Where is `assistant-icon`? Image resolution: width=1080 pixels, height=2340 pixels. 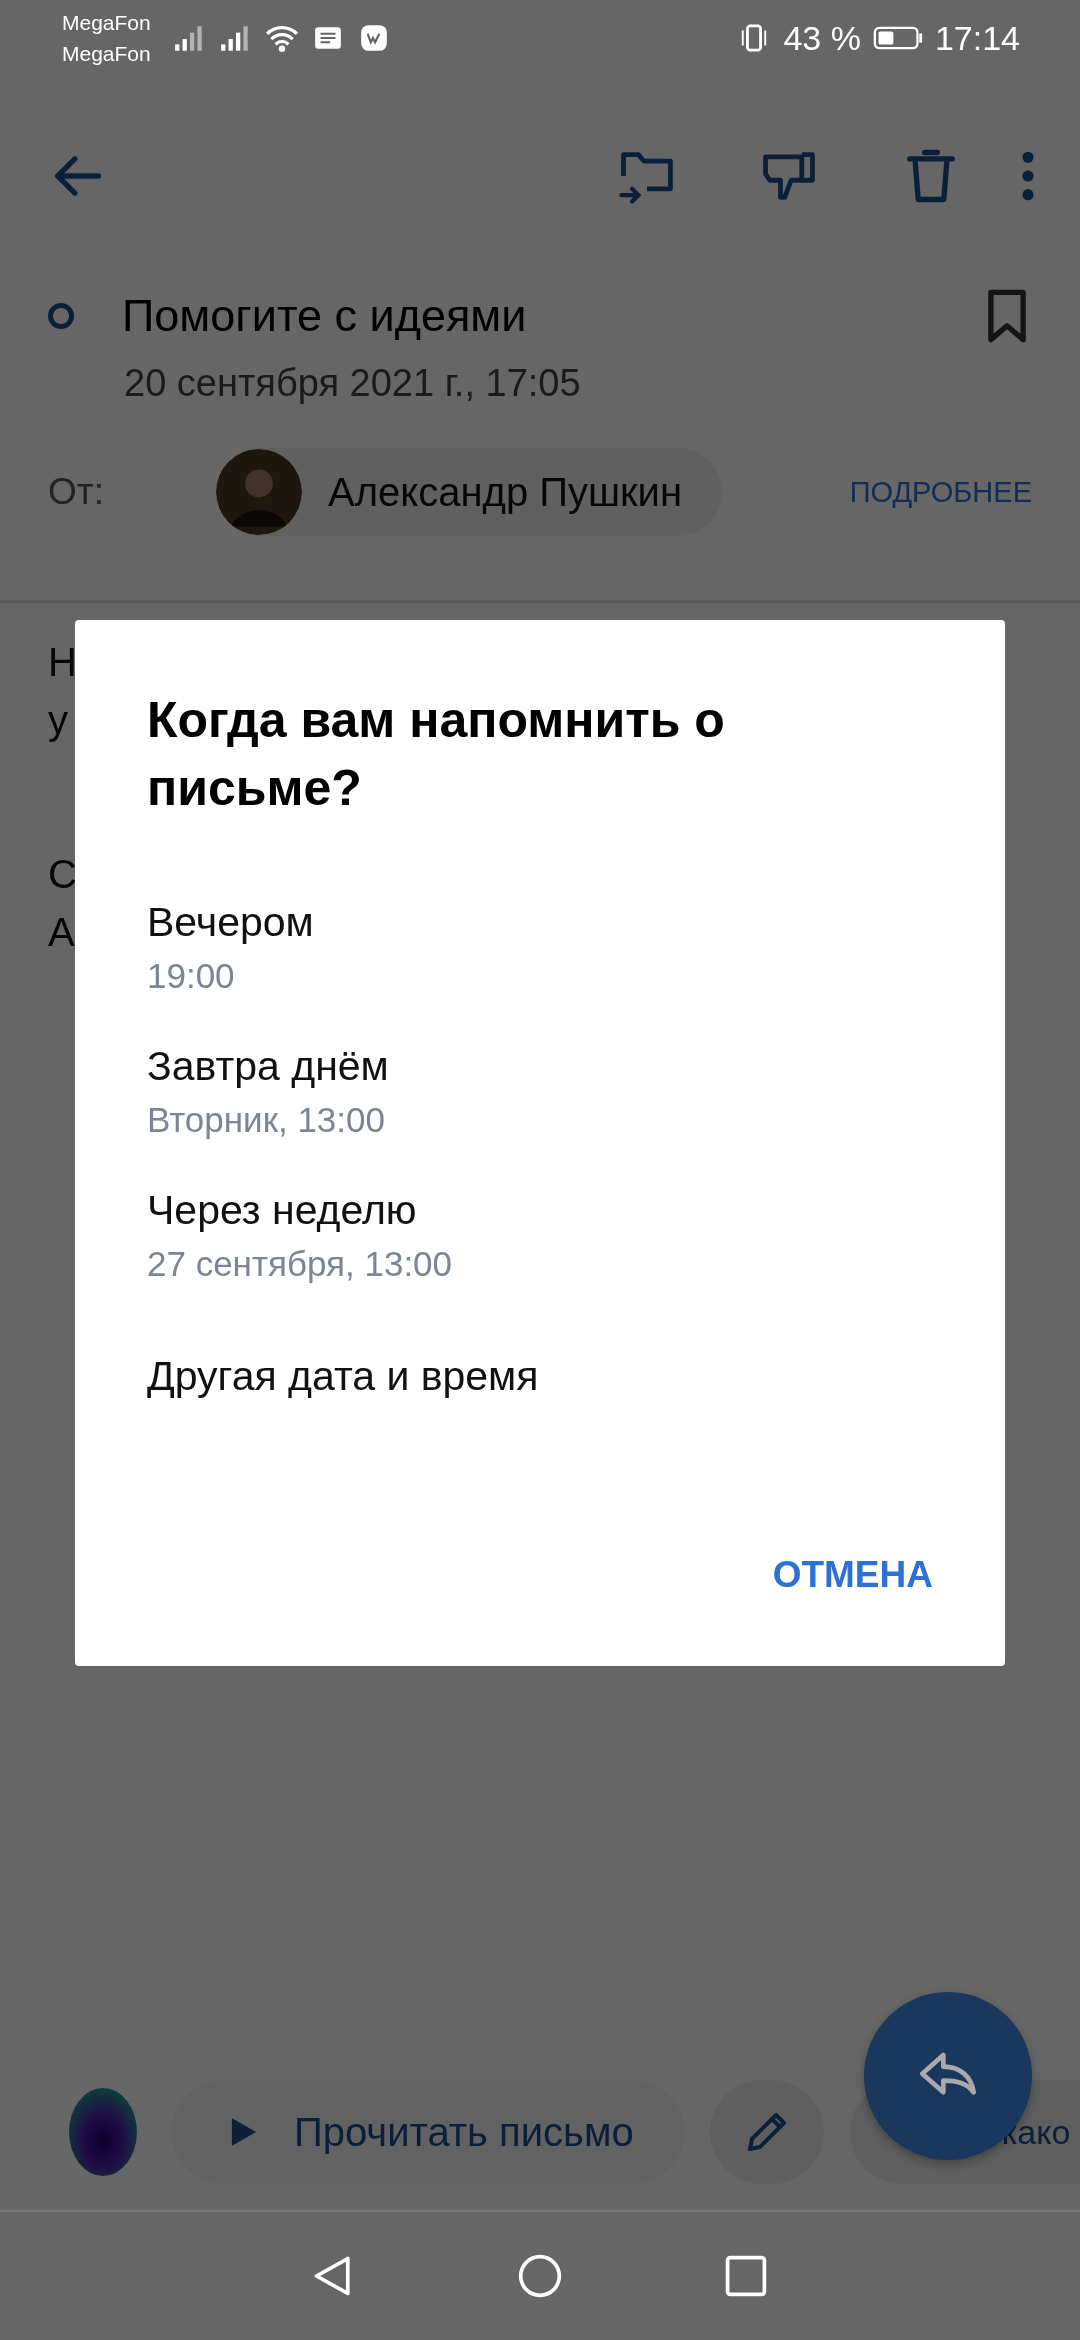
assistant-icon is located at coordinates (103, 2132).